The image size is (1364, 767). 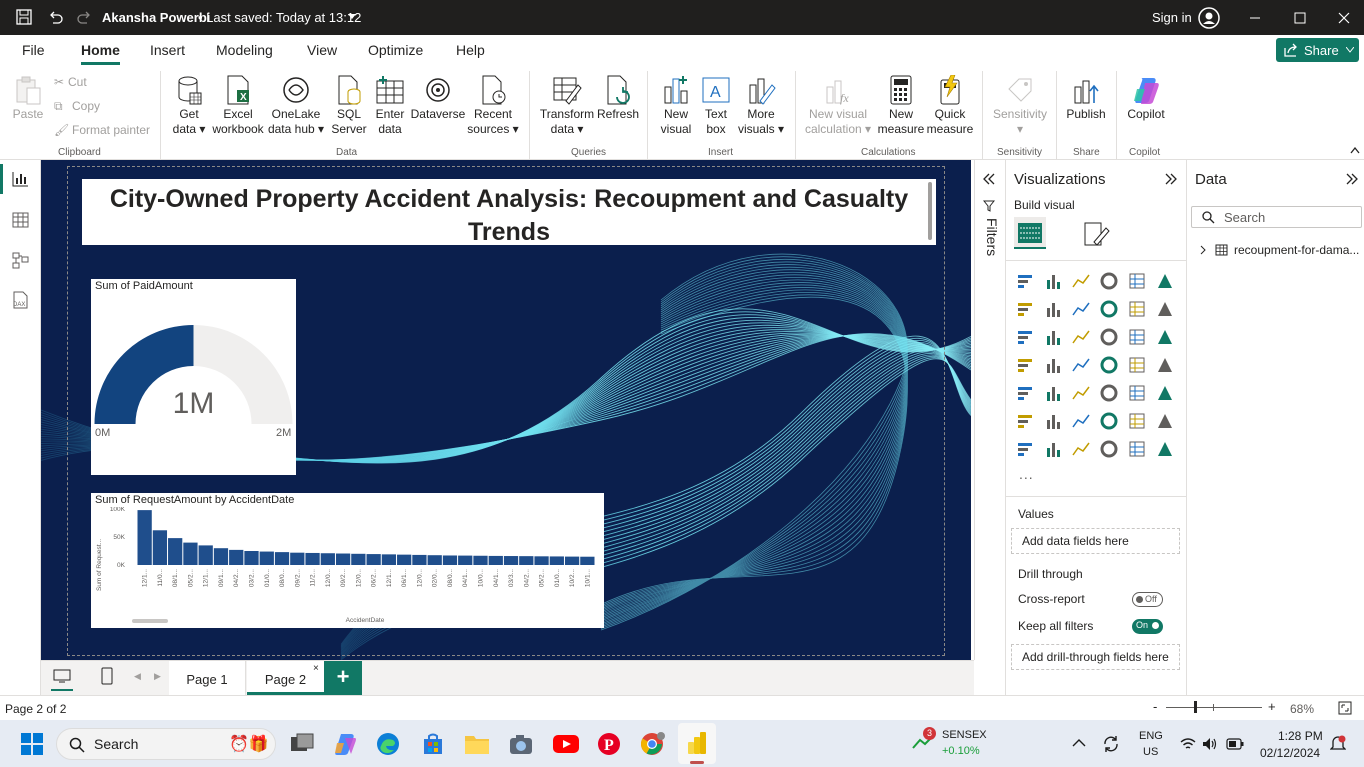 I want to click on format-visual-icon, so click(x=1096, y=234).